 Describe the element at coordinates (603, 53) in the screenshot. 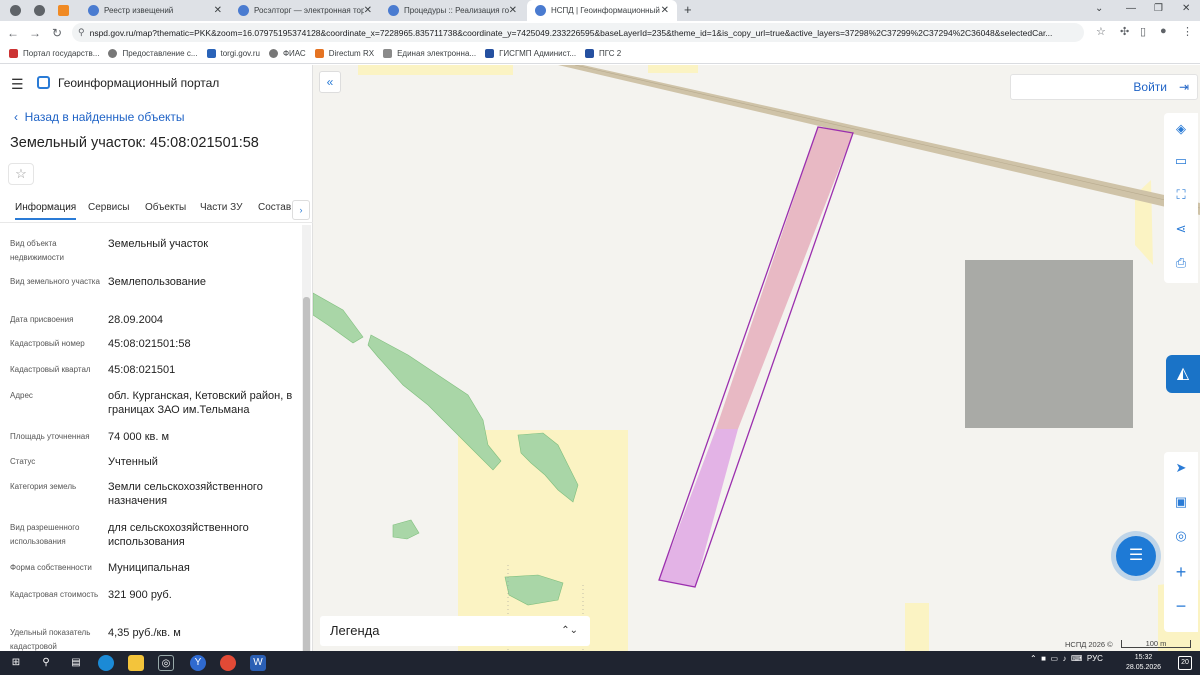

I see `bookmark-item: ПГС 2` at that location.